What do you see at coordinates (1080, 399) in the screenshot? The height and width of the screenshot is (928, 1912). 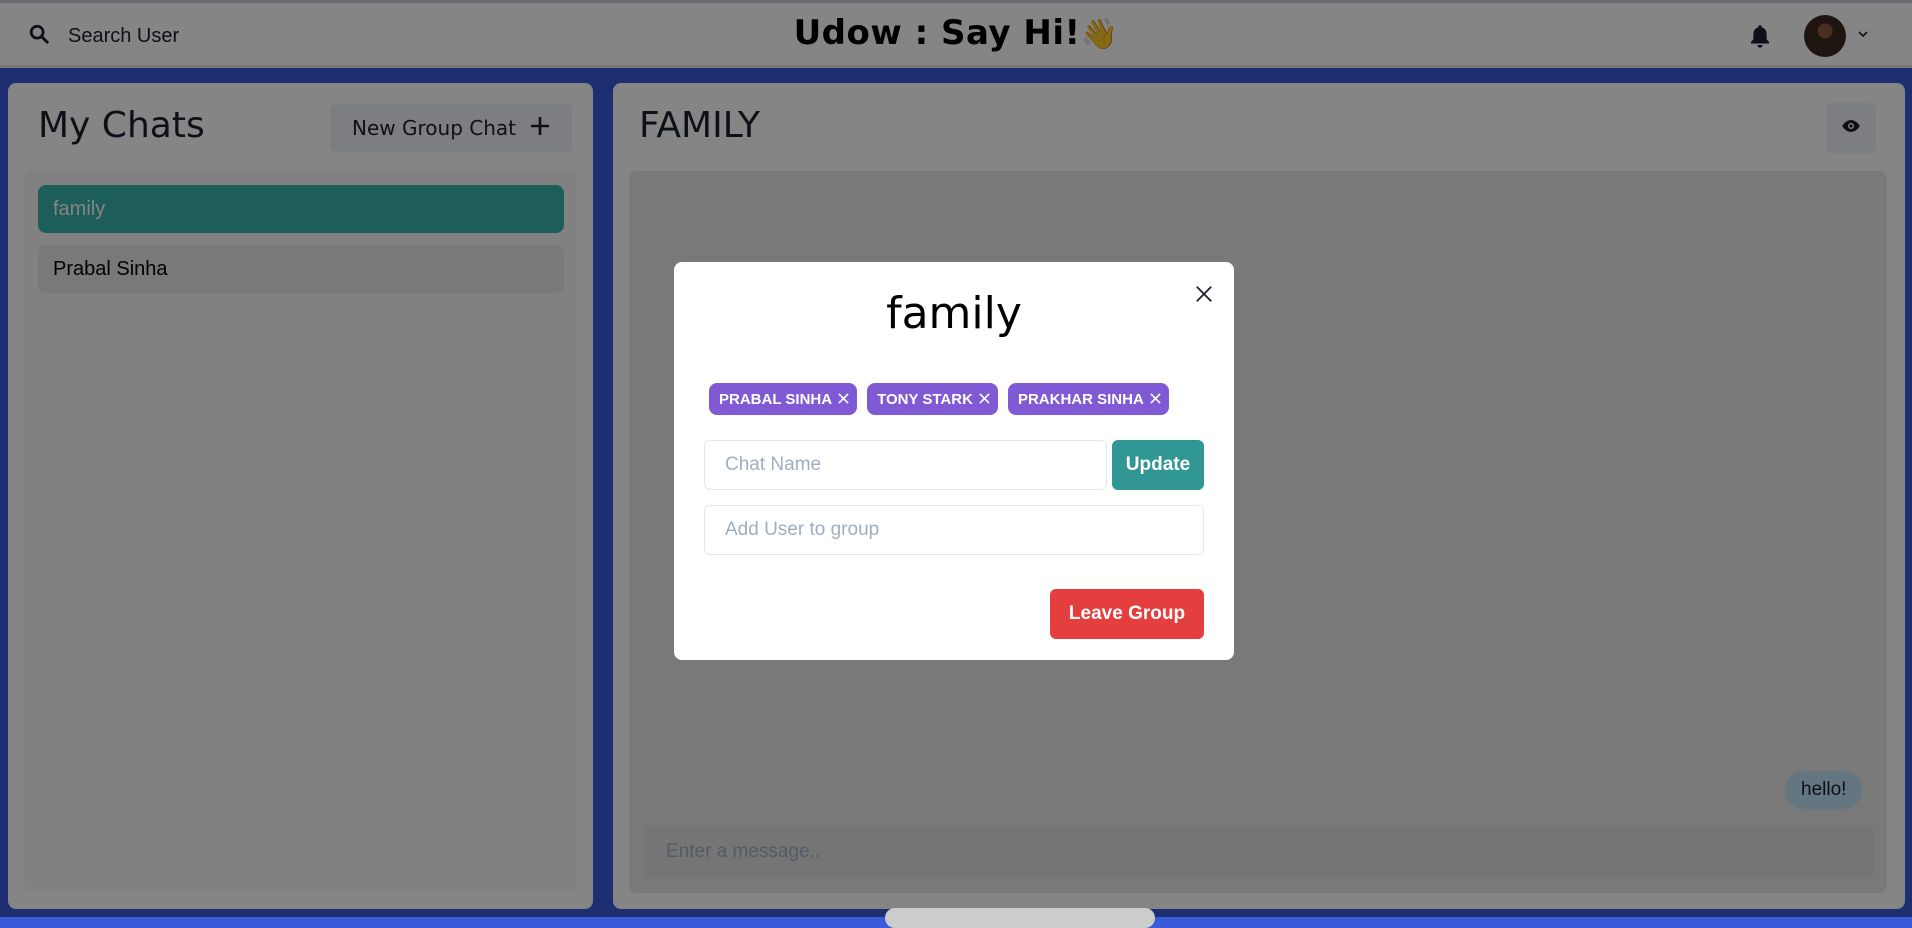 I see `member-tag-label: PRAKHAR SINHA` at bounding box center [1080, 399].